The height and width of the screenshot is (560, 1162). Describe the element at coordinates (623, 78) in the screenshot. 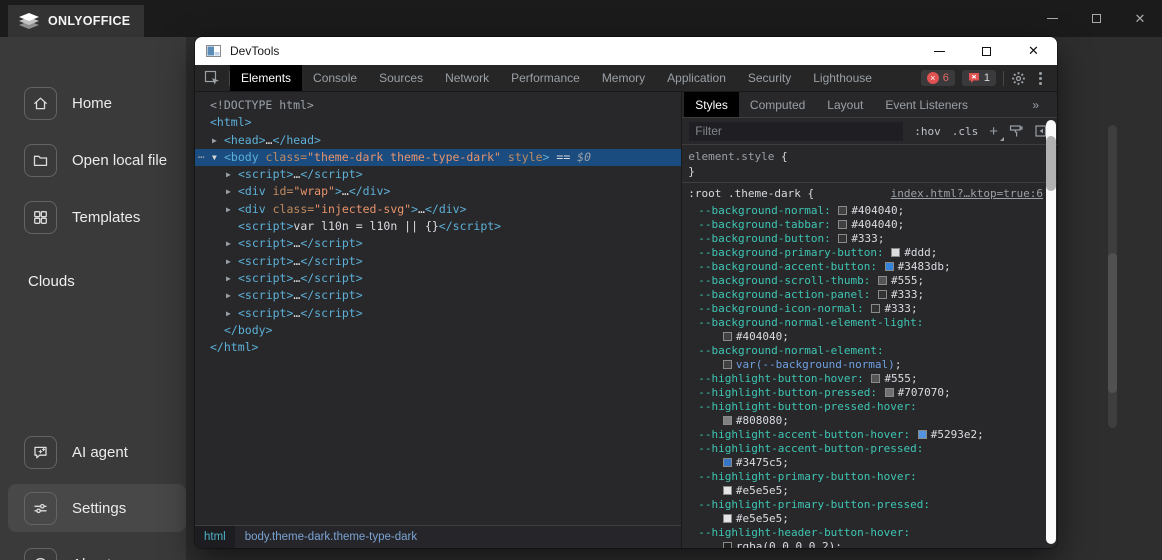

I see `devtools-tab-memory: Memory` at that location.